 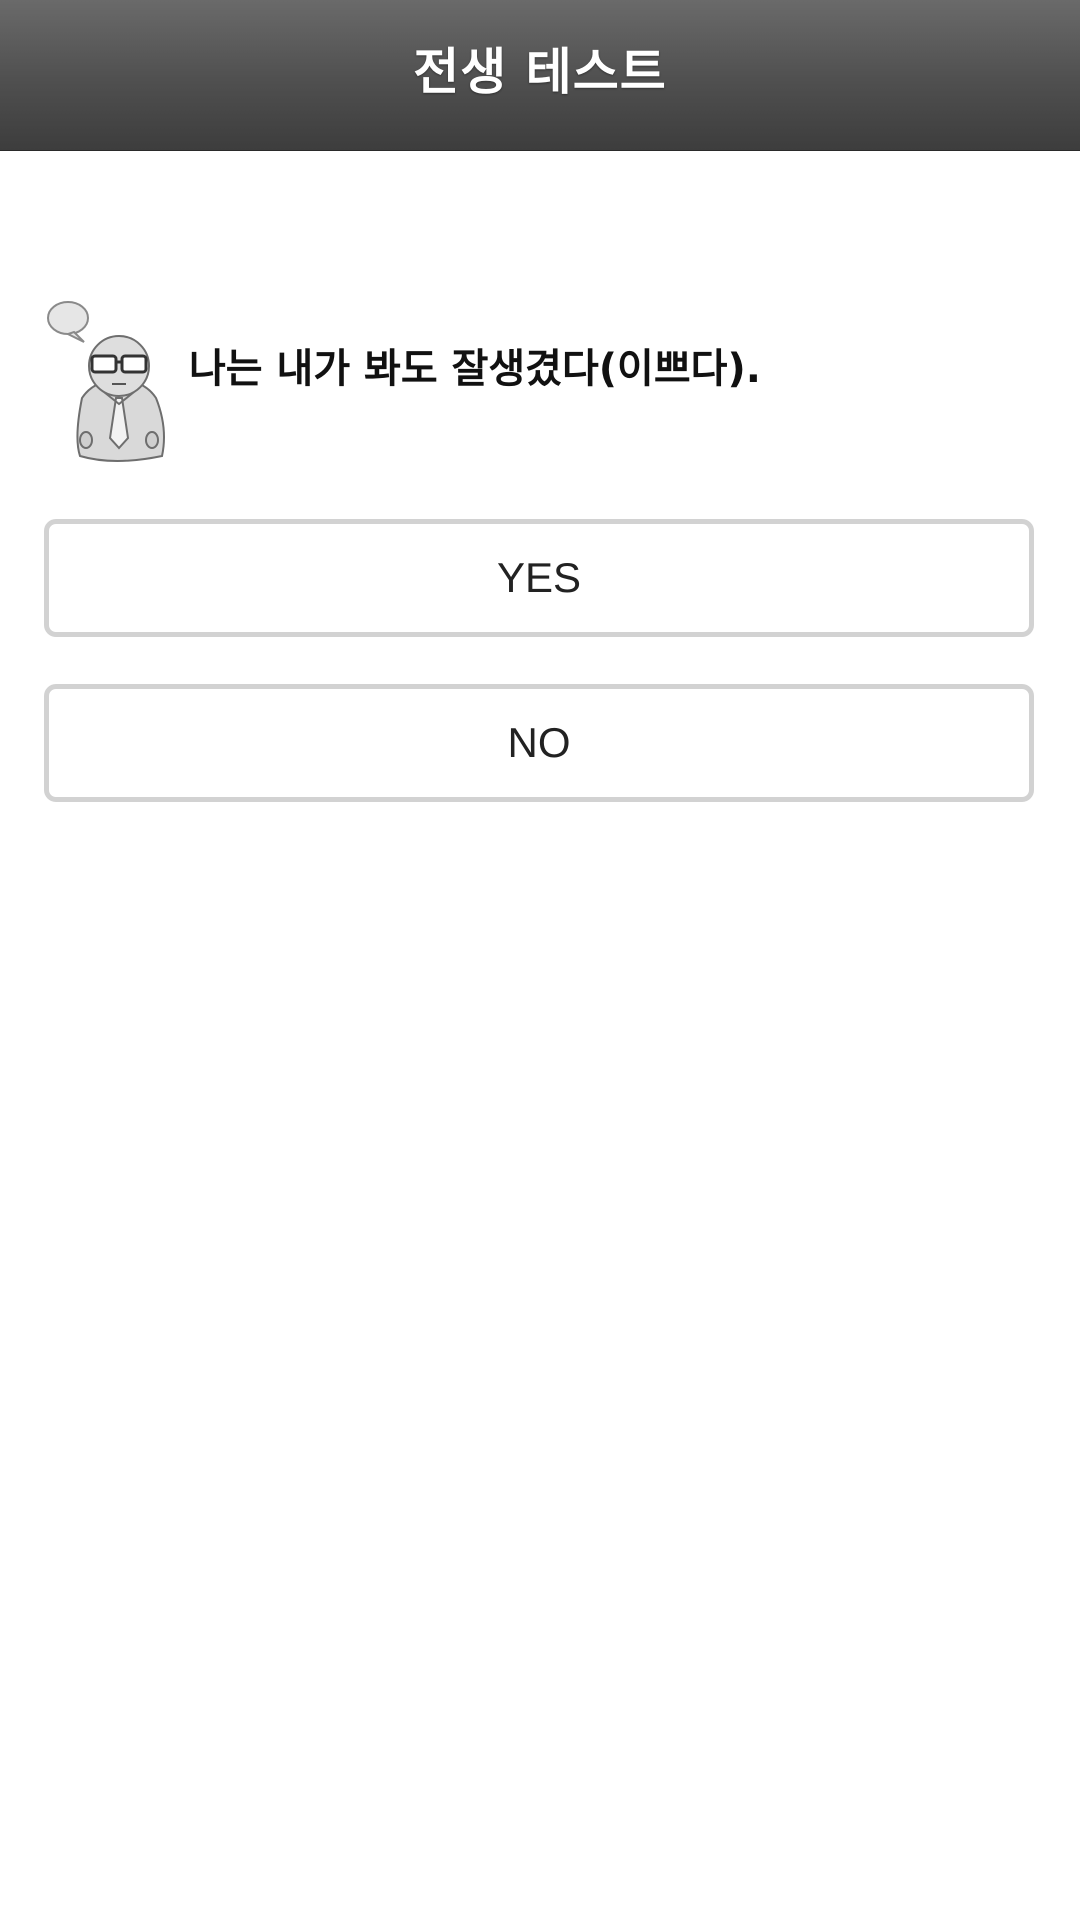 I want to click on thinking-man-icon, so click(x=106, y=381).